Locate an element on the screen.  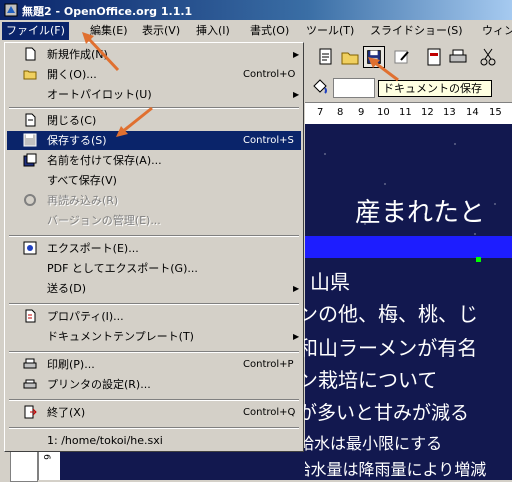
close-document-icon is located at coordinates (30, 120).